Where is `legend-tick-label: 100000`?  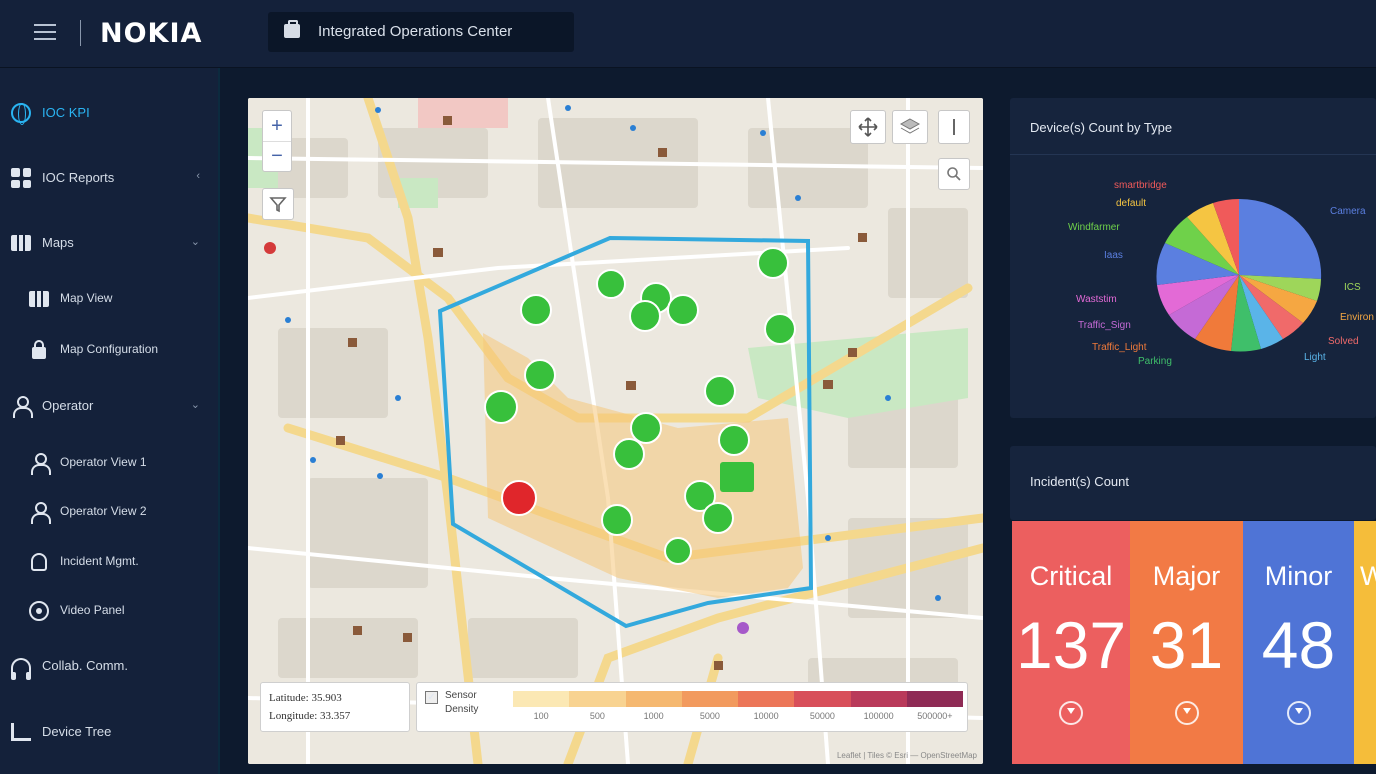
legend-tick-label: 100000 is located at coordinates (878, 716).